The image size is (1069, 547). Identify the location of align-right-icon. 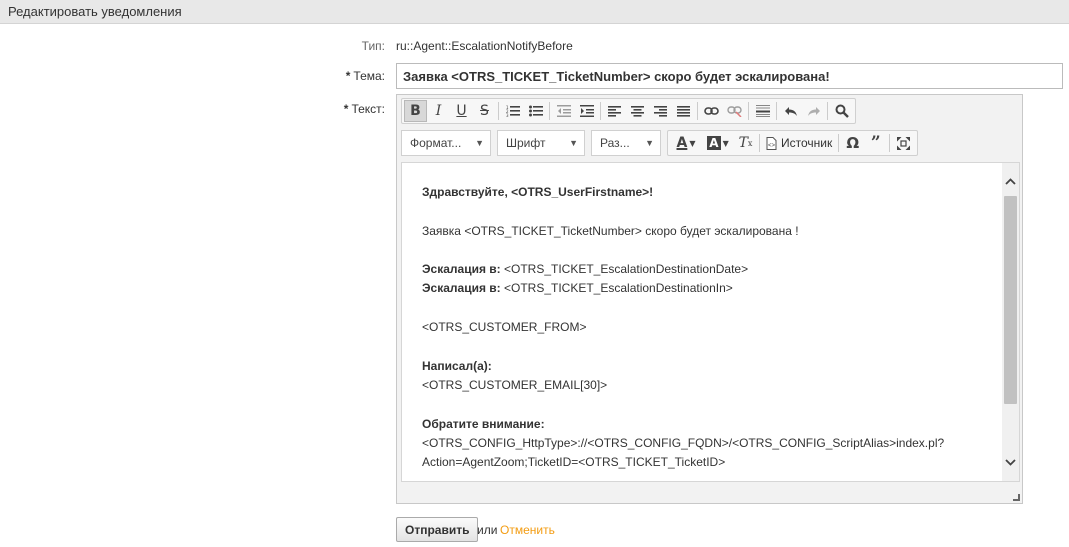
(660, 111).